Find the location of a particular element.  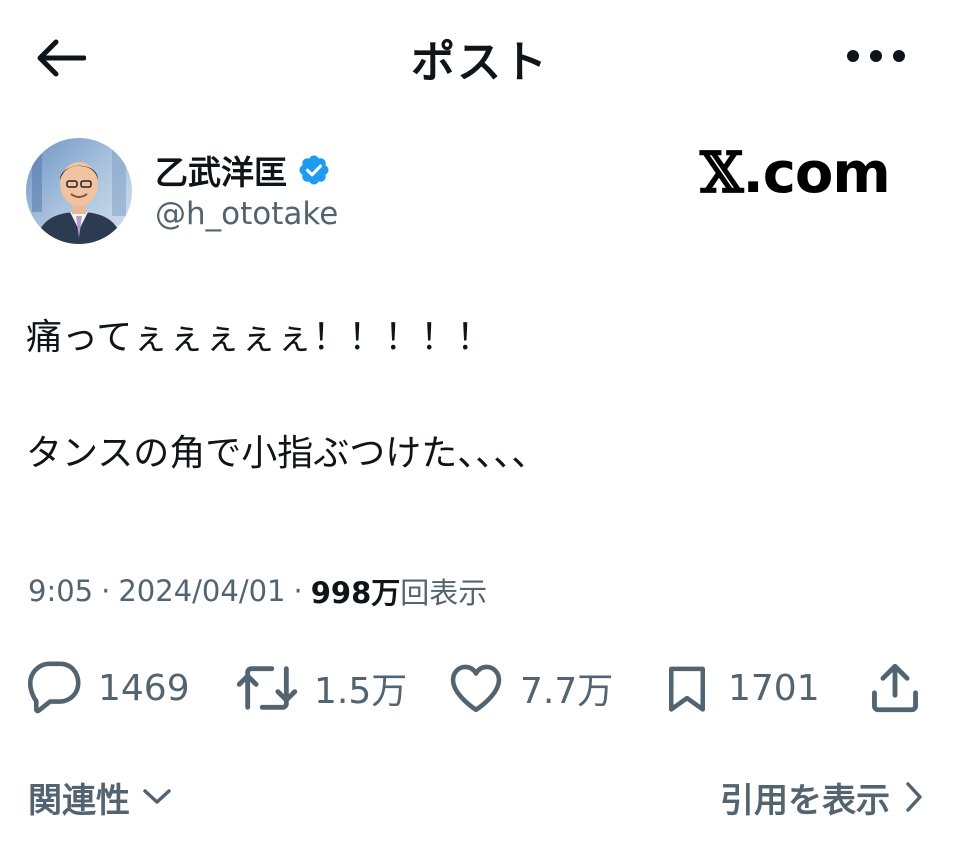

repost-icon is located at coordinates (267, 688).